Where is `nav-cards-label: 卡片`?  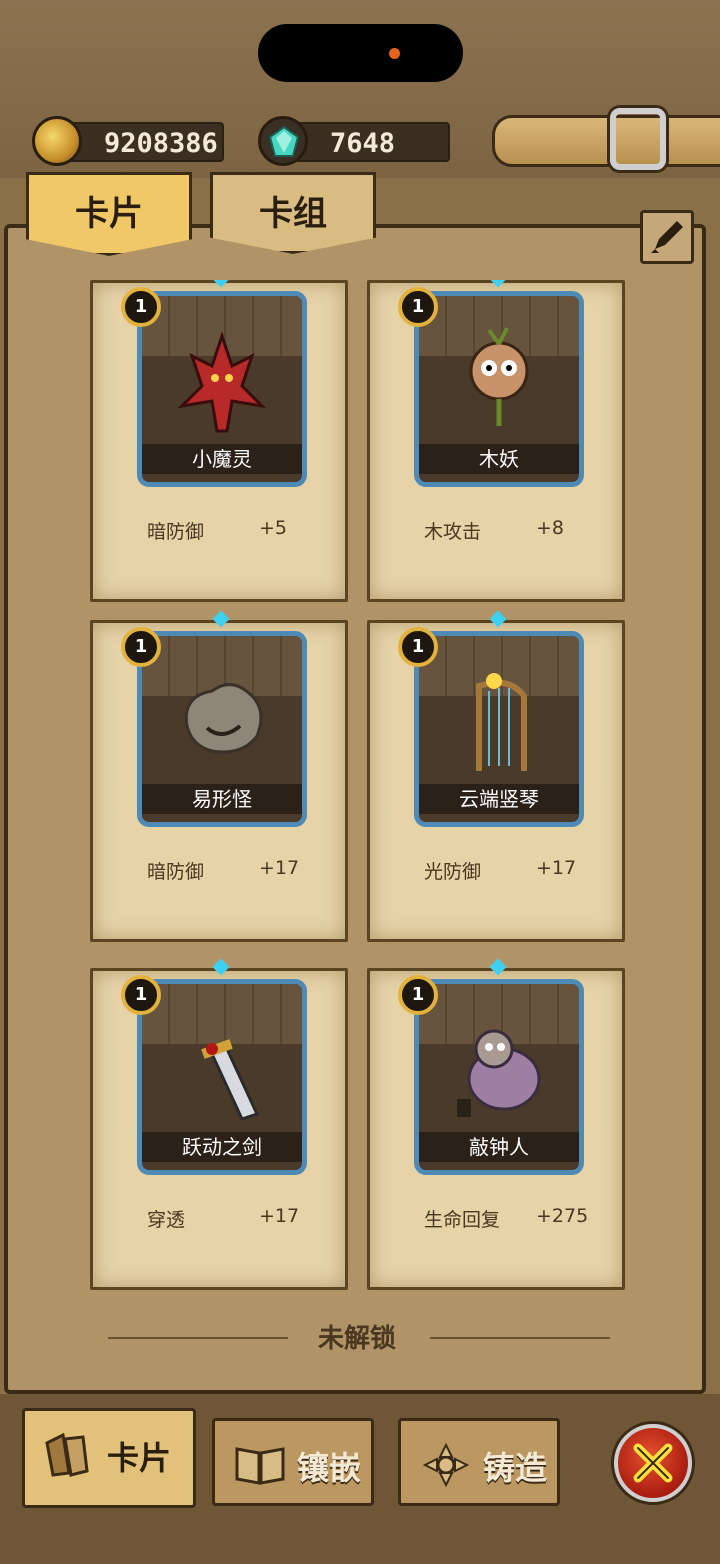
nav-cards-label: 卡片 is located at coordinates (139, 1458).